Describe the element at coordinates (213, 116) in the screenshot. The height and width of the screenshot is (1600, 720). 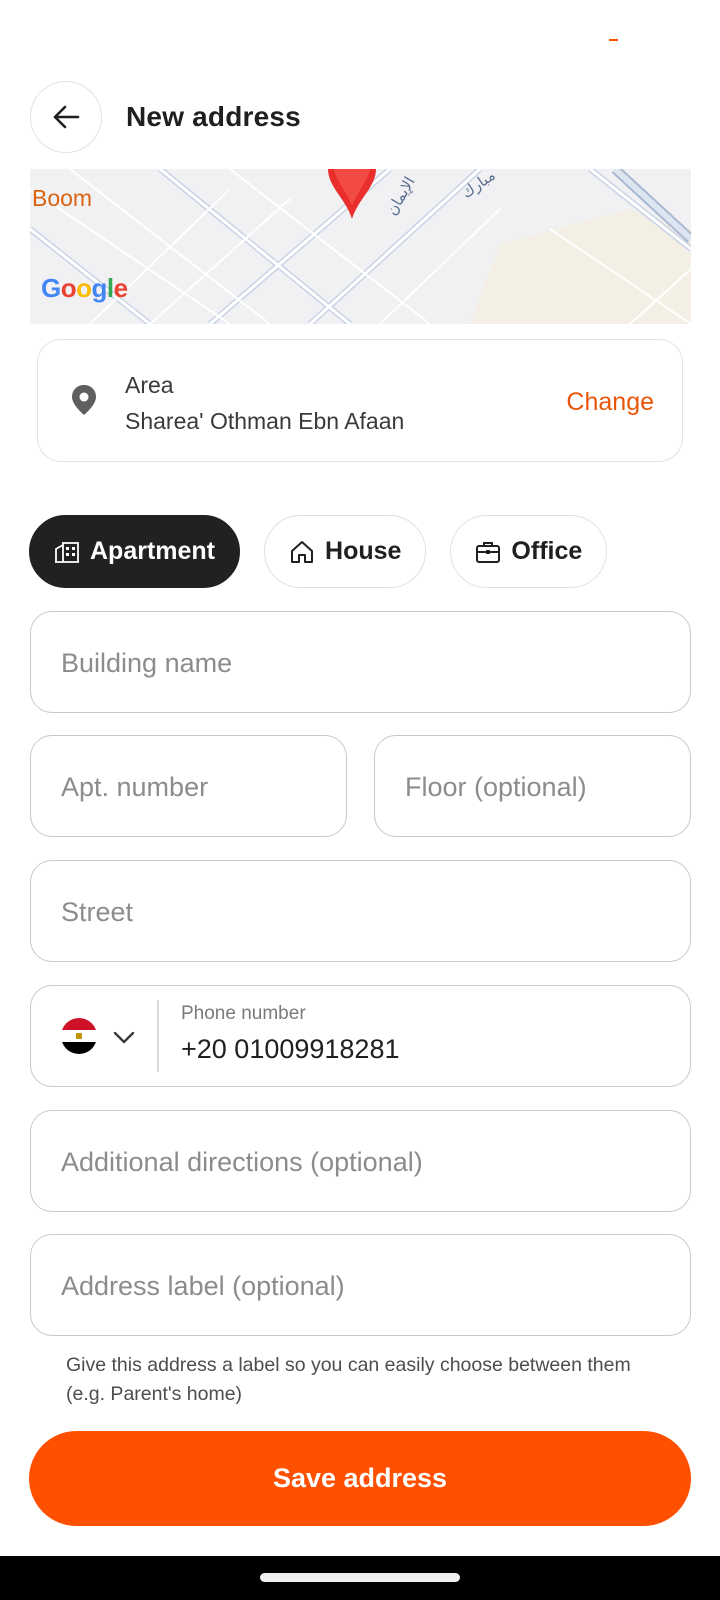
I see `page-title: New address` at that location.